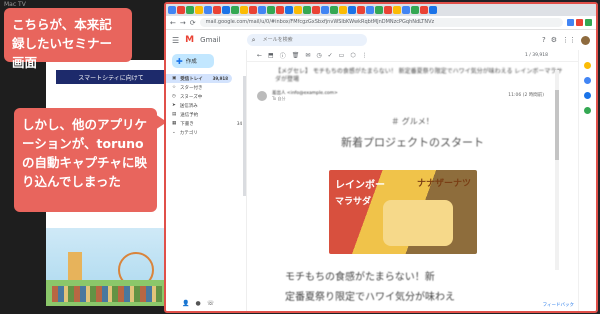 This screenshot has height=314, width=600. I want to click on sidebar-item: ☆ スター付き, so click(206, 87).